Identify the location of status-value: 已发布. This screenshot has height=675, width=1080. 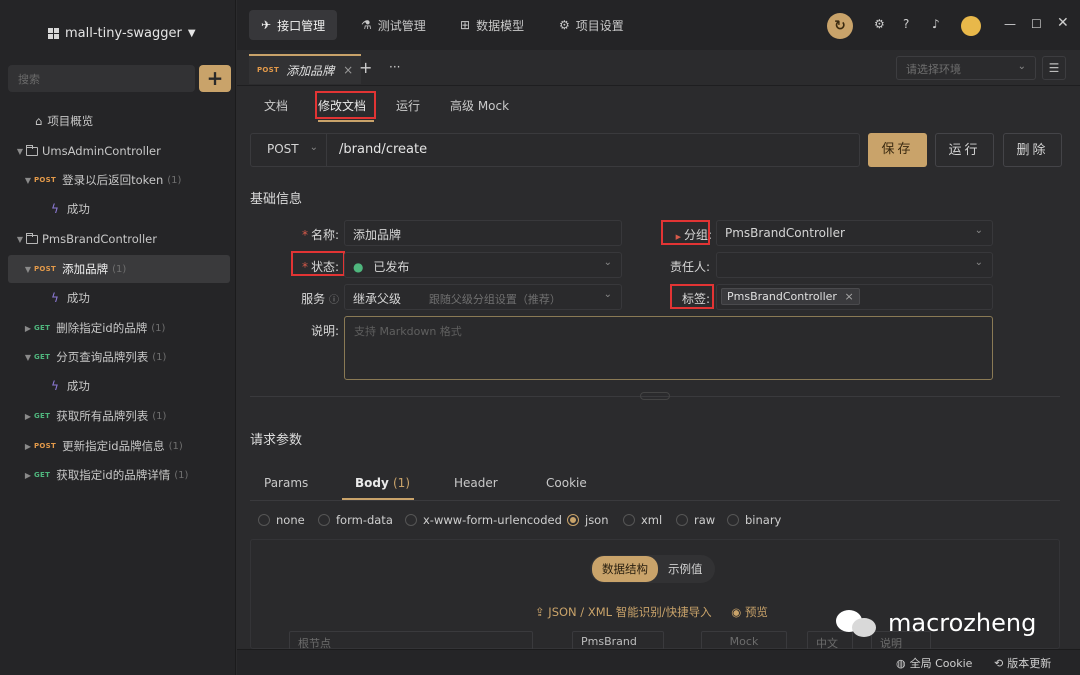
(391, 267).